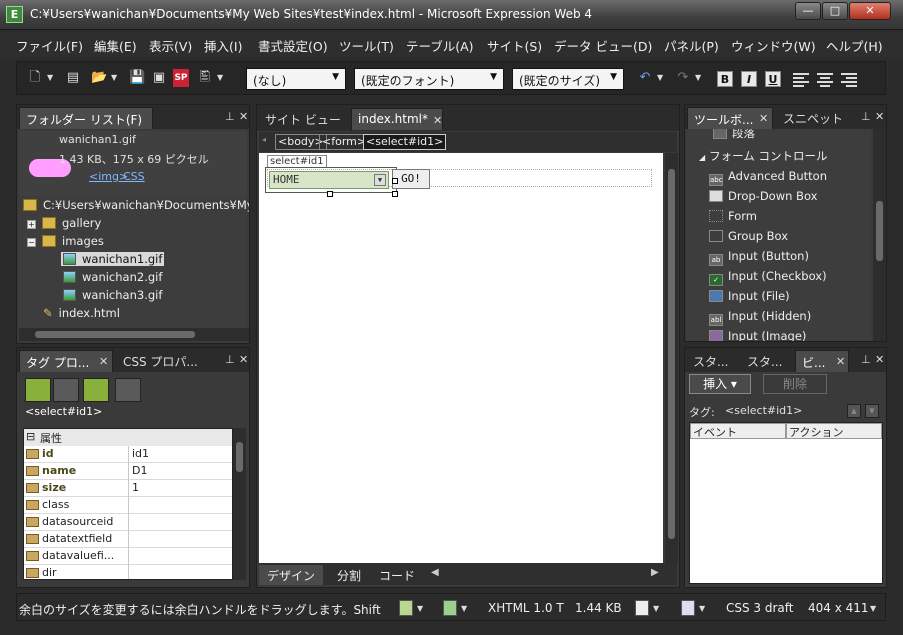  I want to click on toolbox-item: Drop-Down Box, so click(763, 196).